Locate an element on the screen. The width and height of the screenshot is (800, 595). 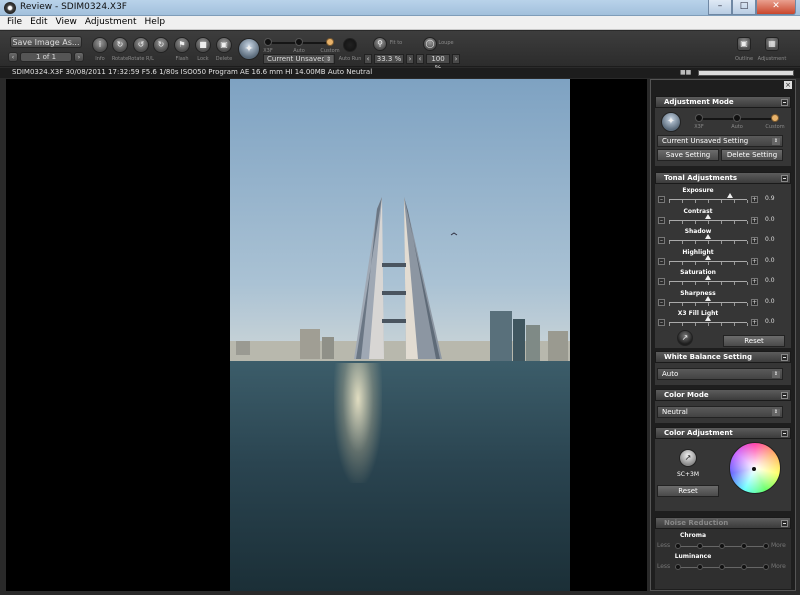
mode-custom-dot is located at coordinates (330, 42).